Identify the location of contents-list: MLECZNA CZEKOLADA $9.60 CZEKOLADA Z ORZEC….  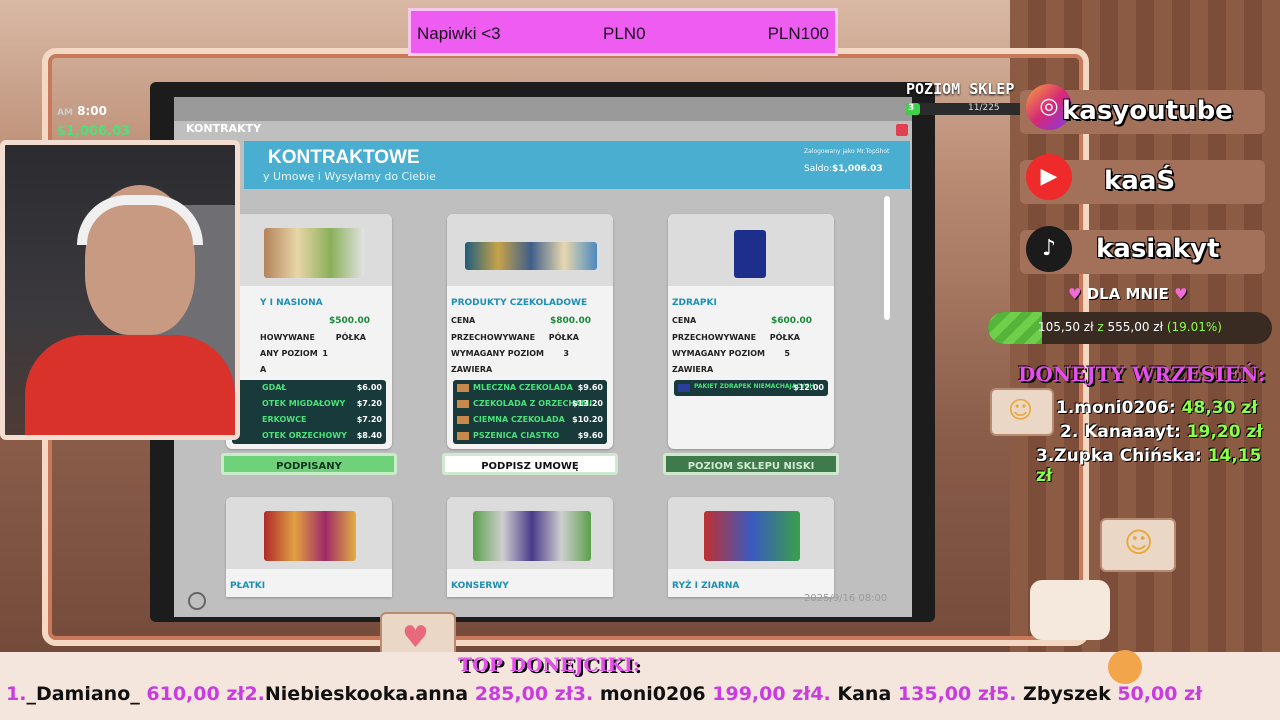
(530, 412).